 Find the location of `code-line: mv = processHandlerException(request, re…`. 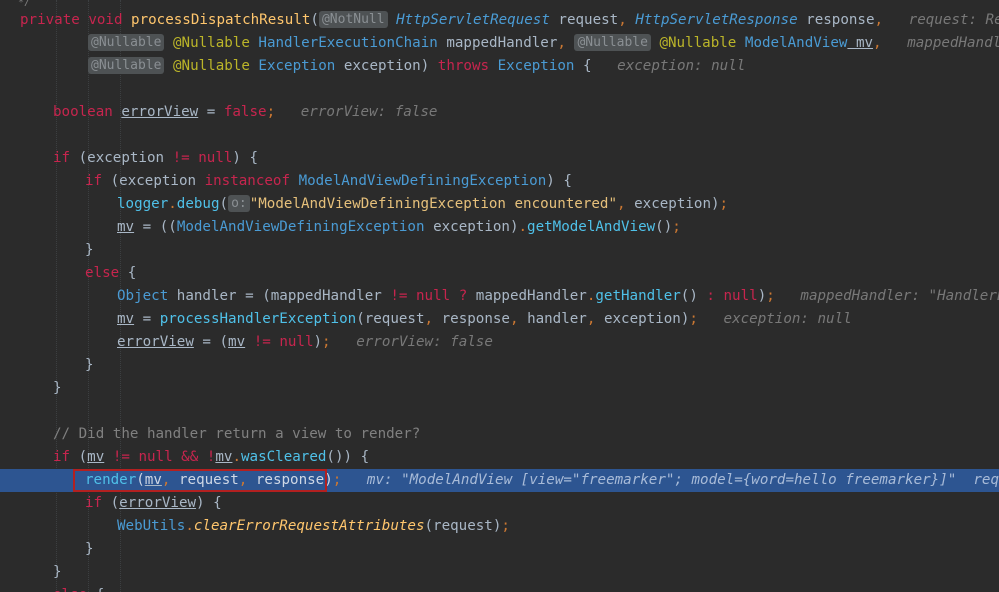

code-line: mv = processHandlerException(request, re… is located at coordinates (499, 319).